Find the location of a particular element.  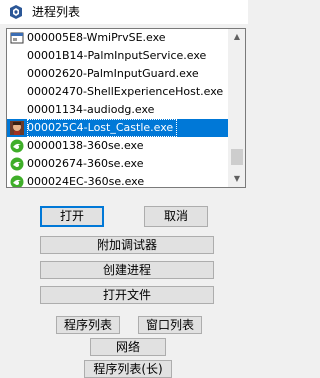

list-item: 000024EC-360se.exe is located at coordinates (118, 180).